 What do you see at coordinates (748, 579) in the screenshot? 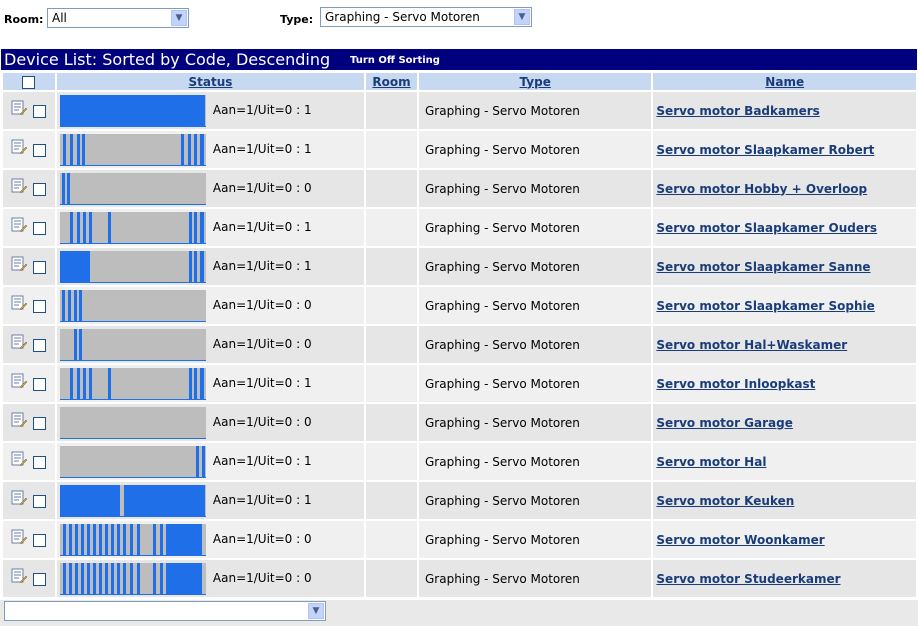
I see `device-name-link: Servo motor Studeerkamer` at bounding box center [748, 579].